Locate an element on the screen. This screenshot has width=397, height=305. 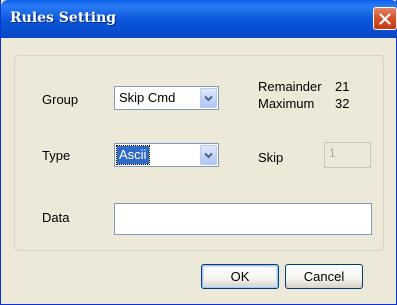
data-input is located at coordinates (243, 219).